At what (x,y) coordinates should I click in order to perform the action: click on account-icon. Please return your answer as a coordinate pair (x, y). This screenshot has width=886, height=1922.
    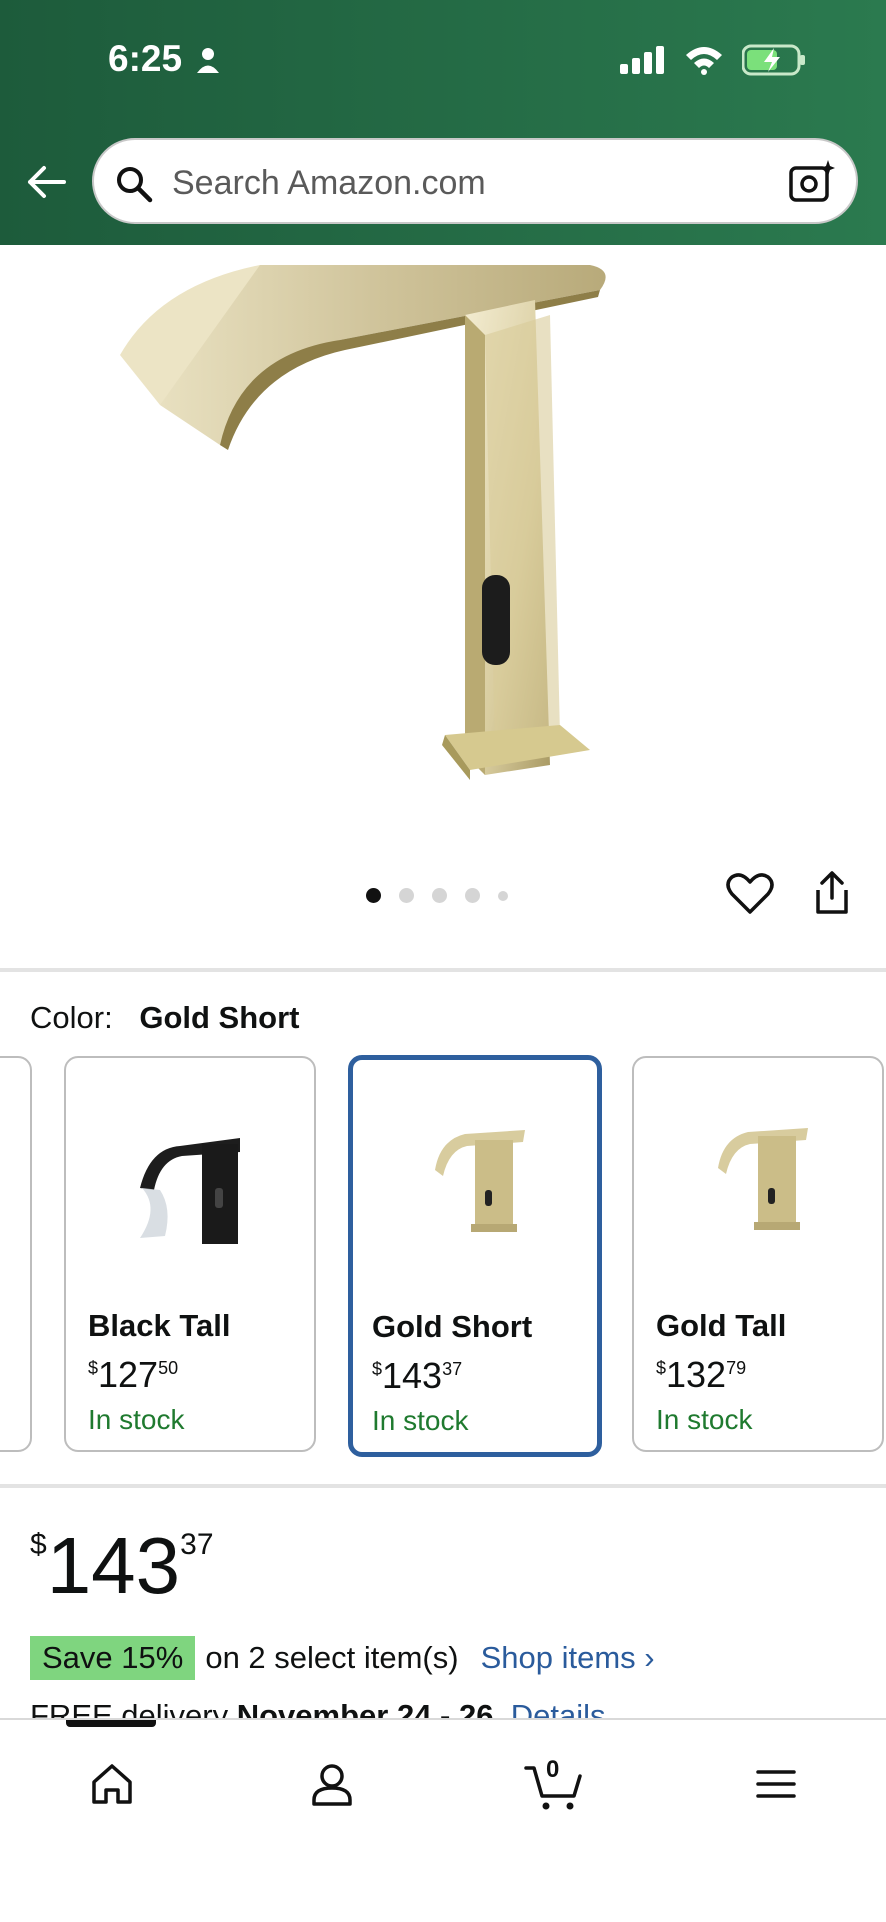
    Looking at the image, I should click on (332, 1784).